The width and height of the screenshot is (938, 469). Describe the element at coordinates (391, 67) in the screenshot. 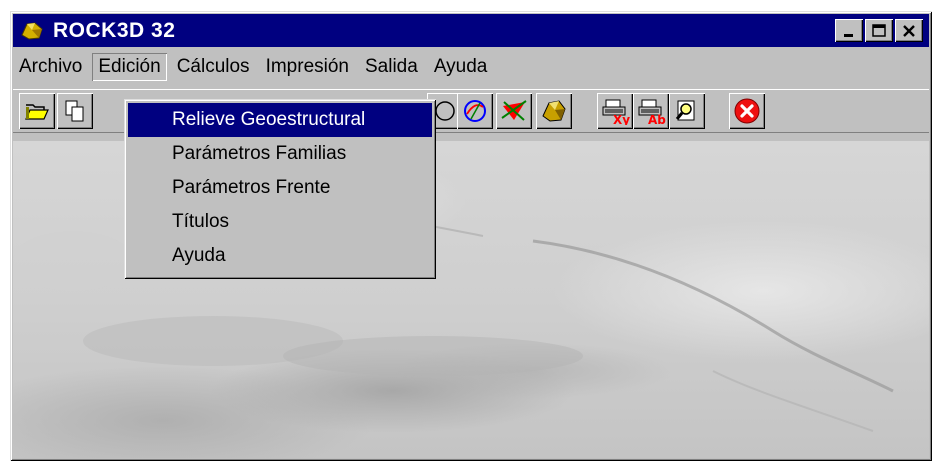

I see `menu-salida: Salida` at that location.